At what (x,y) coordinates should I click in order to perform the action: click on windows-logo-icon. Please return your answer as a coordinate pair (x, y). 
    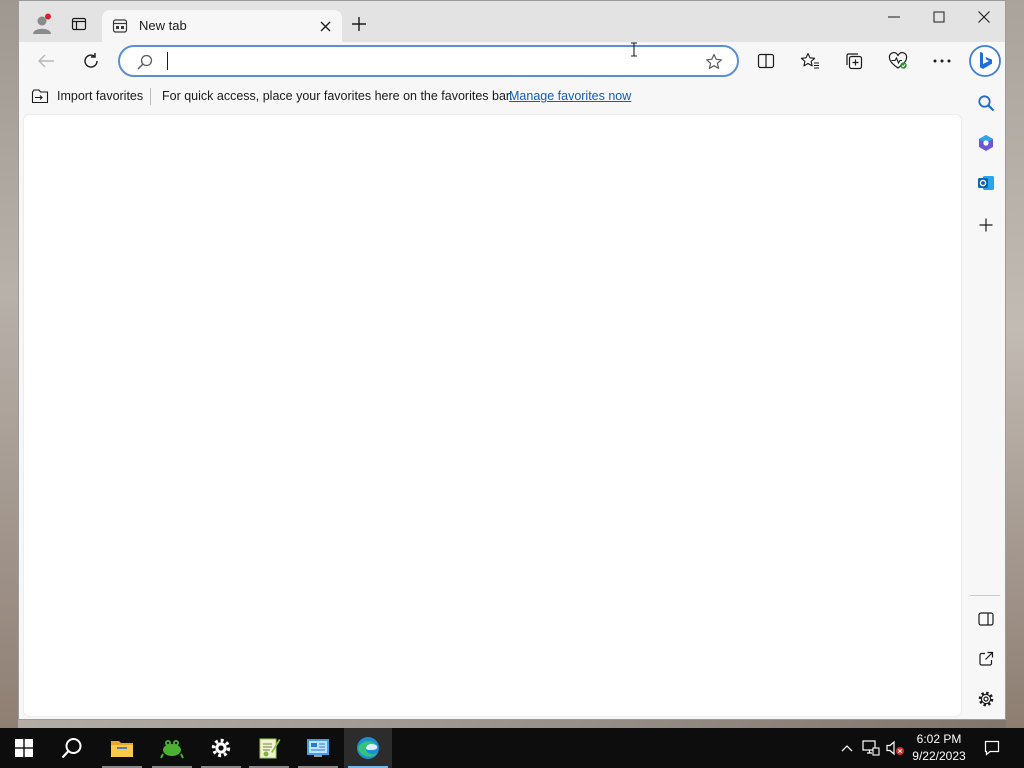
    Looking at the image, I should click on (24, 748).